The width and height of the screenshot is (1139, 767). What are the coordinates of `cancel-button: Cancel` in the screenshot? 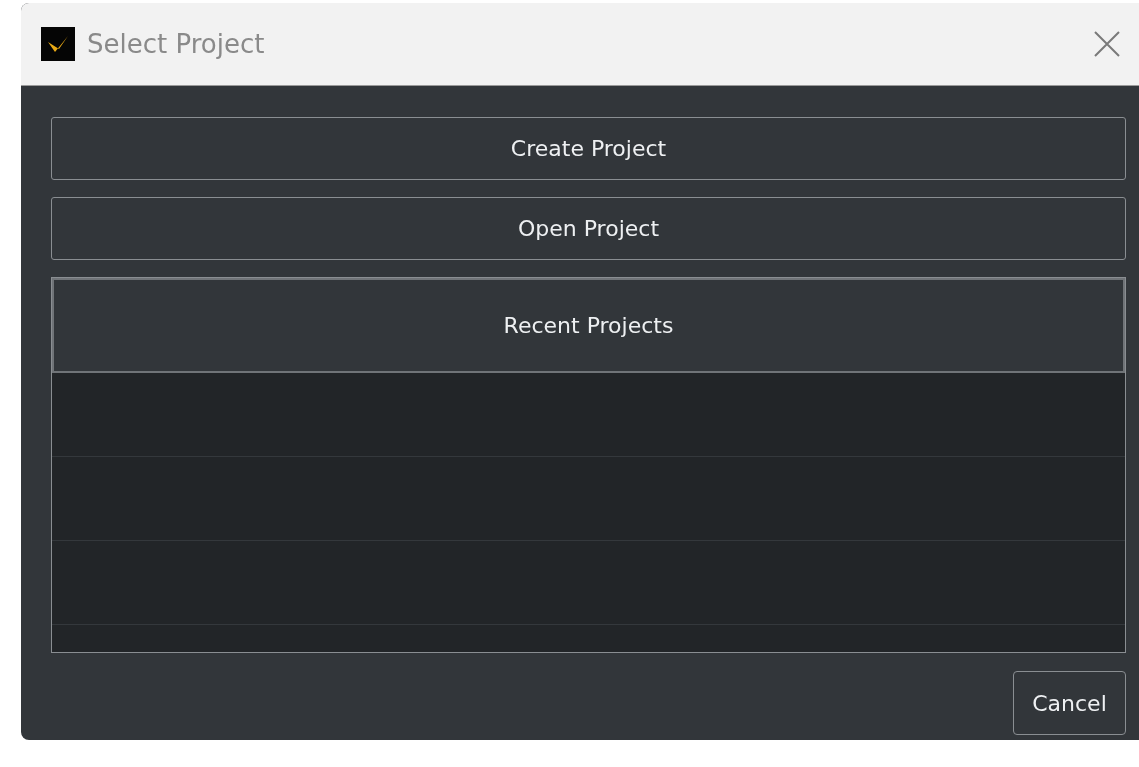 It's located at (1069, 703).